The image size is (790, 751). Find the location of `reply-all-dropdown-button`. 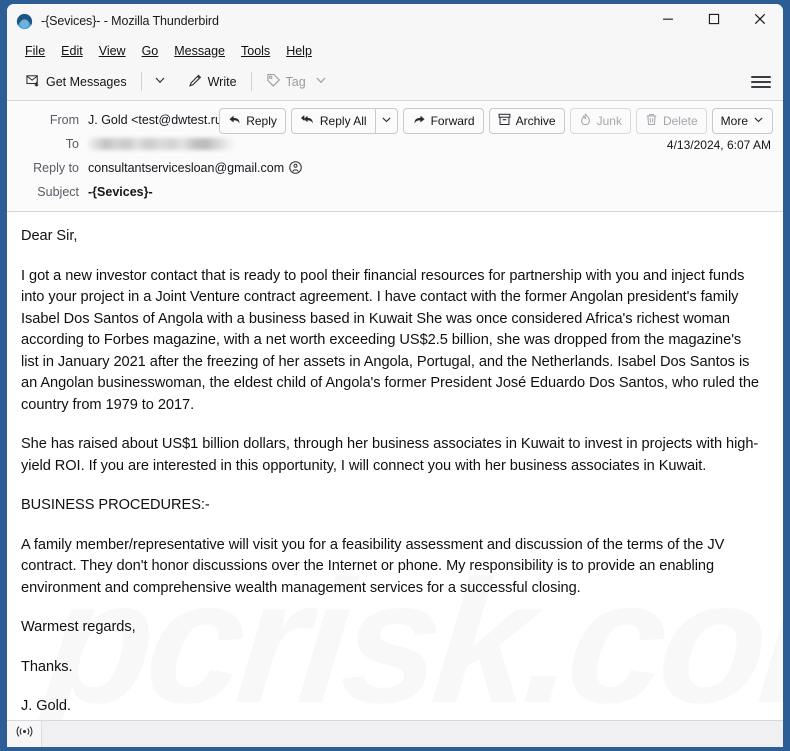

reply-all-dropdown-button is located at coordinates (386, 121).